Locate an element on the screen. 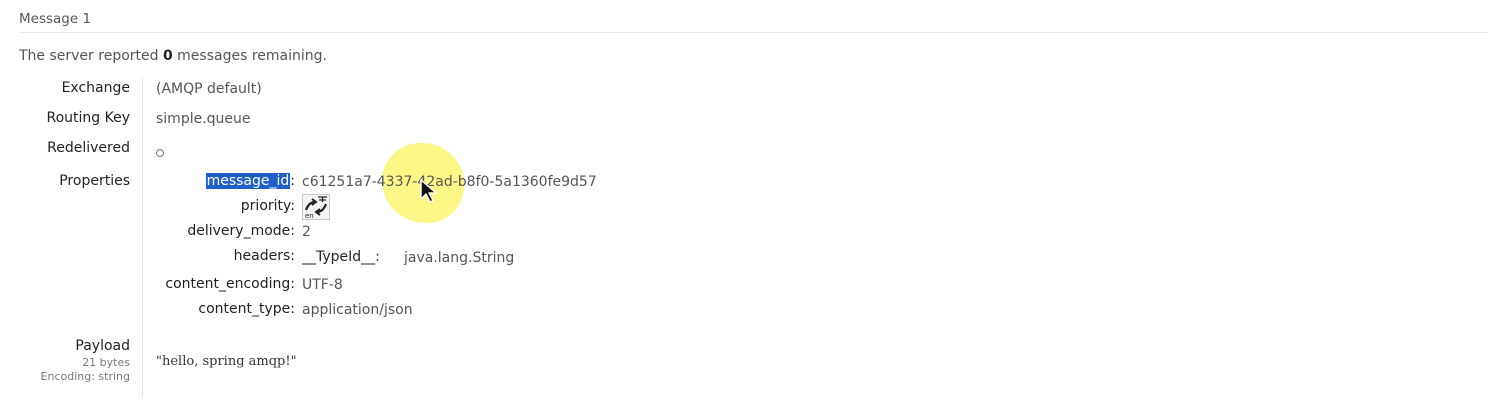  routing-key-label: Routing Key is located at coordinates (88, 118).